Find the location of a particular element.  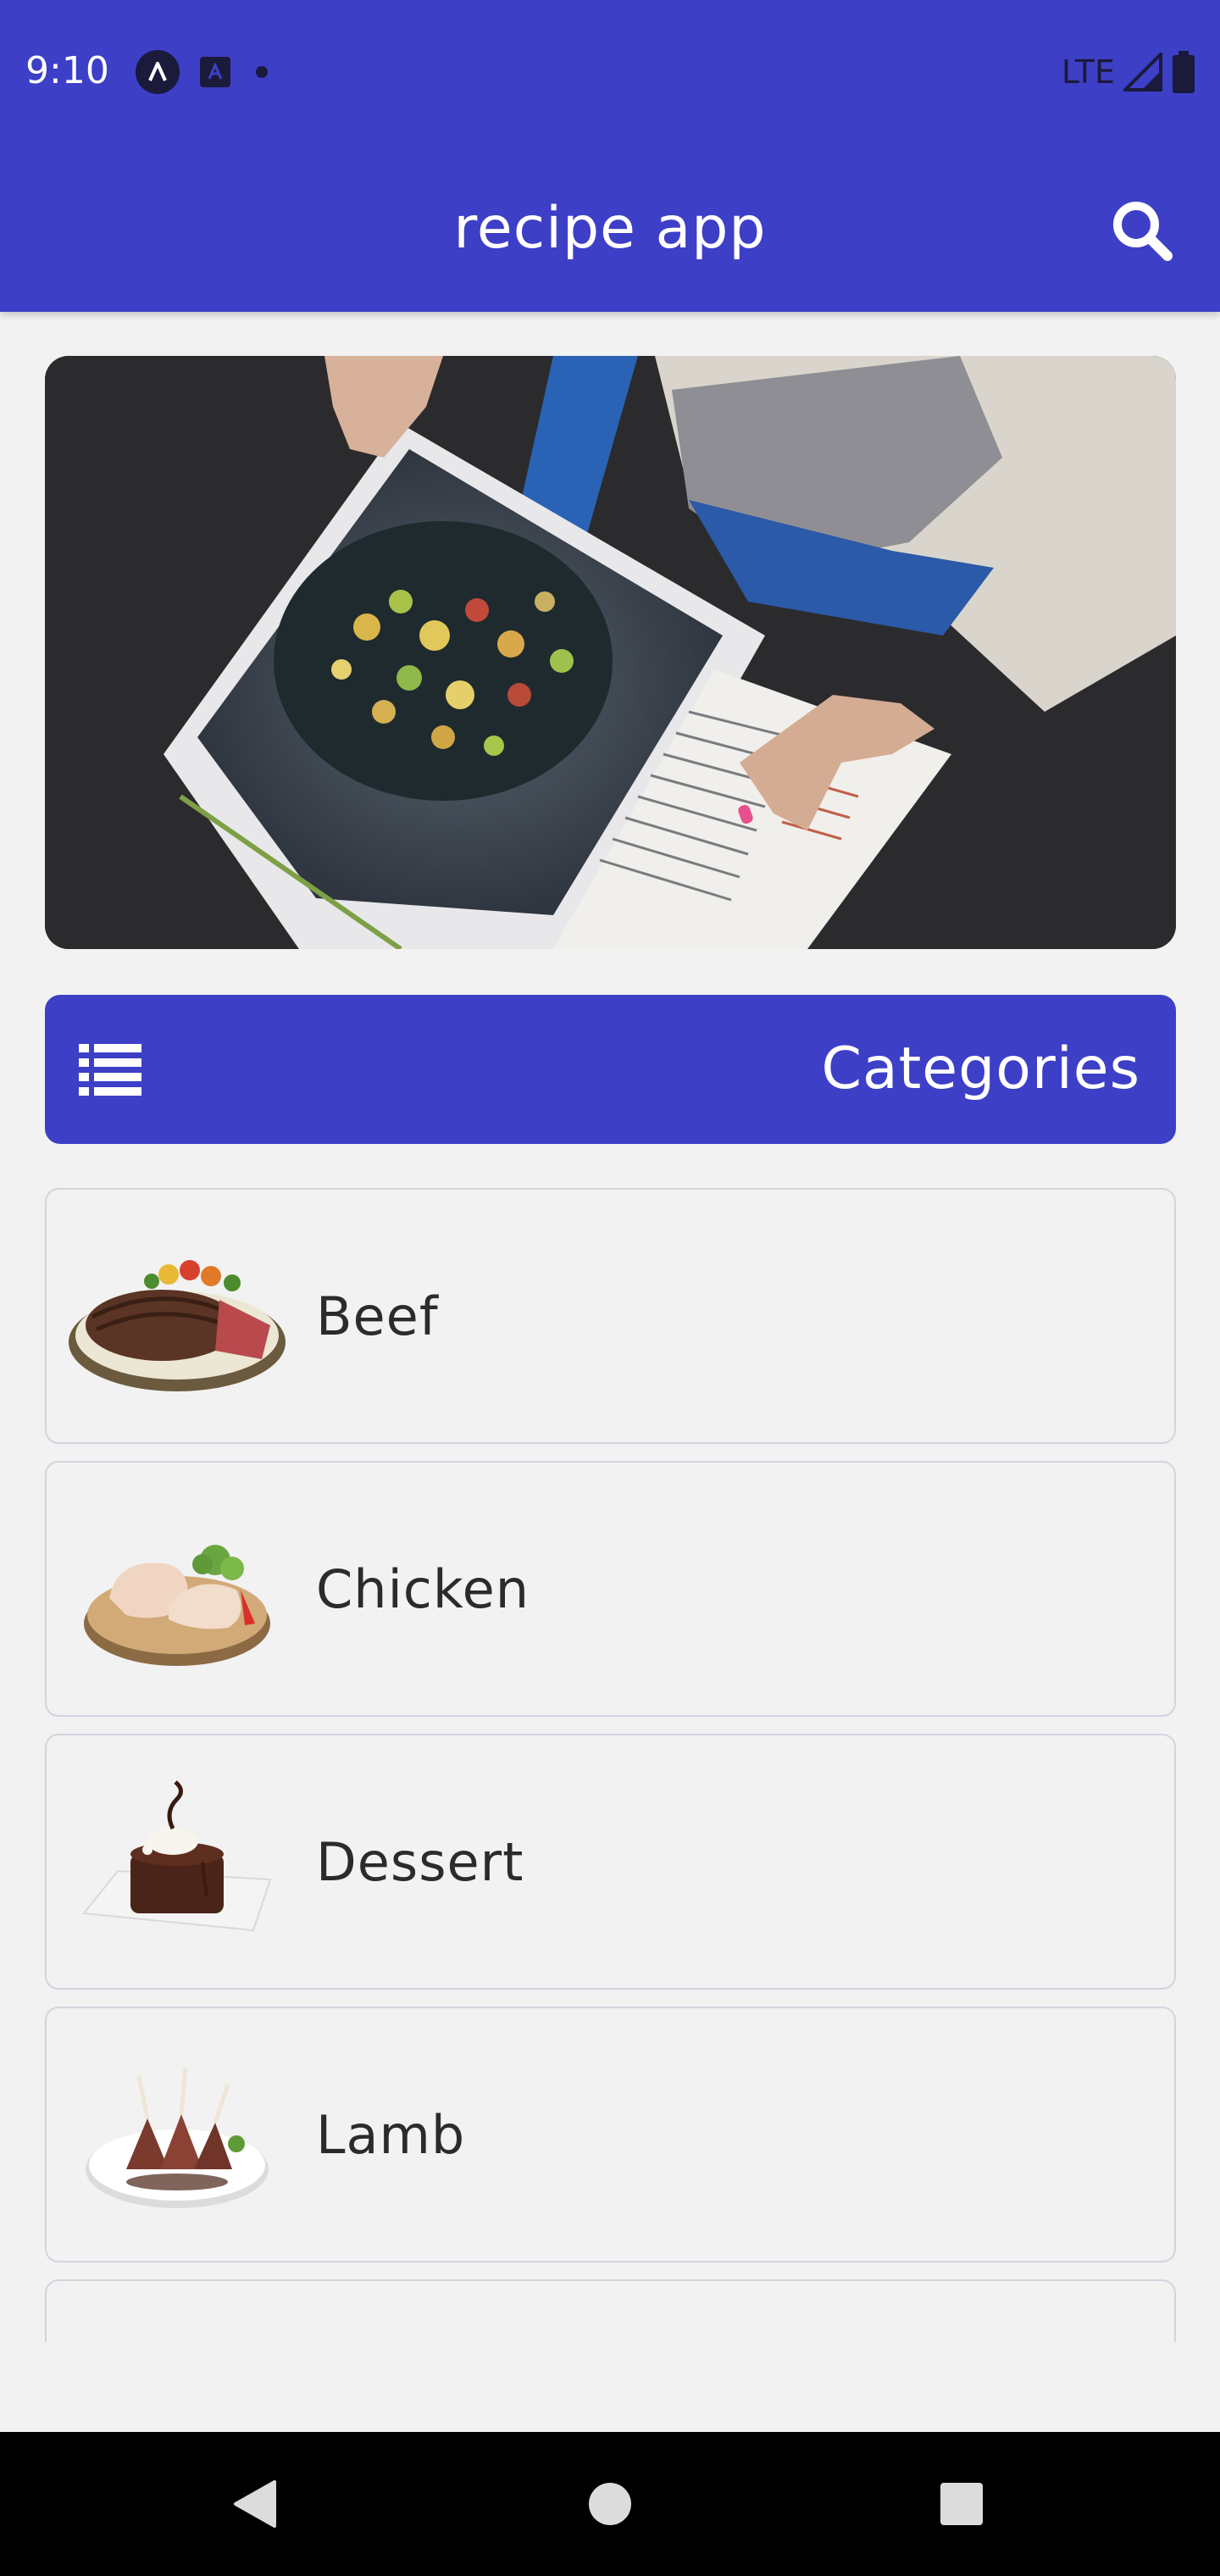

app-bar: recipe app is located at coordinates (610, 227).